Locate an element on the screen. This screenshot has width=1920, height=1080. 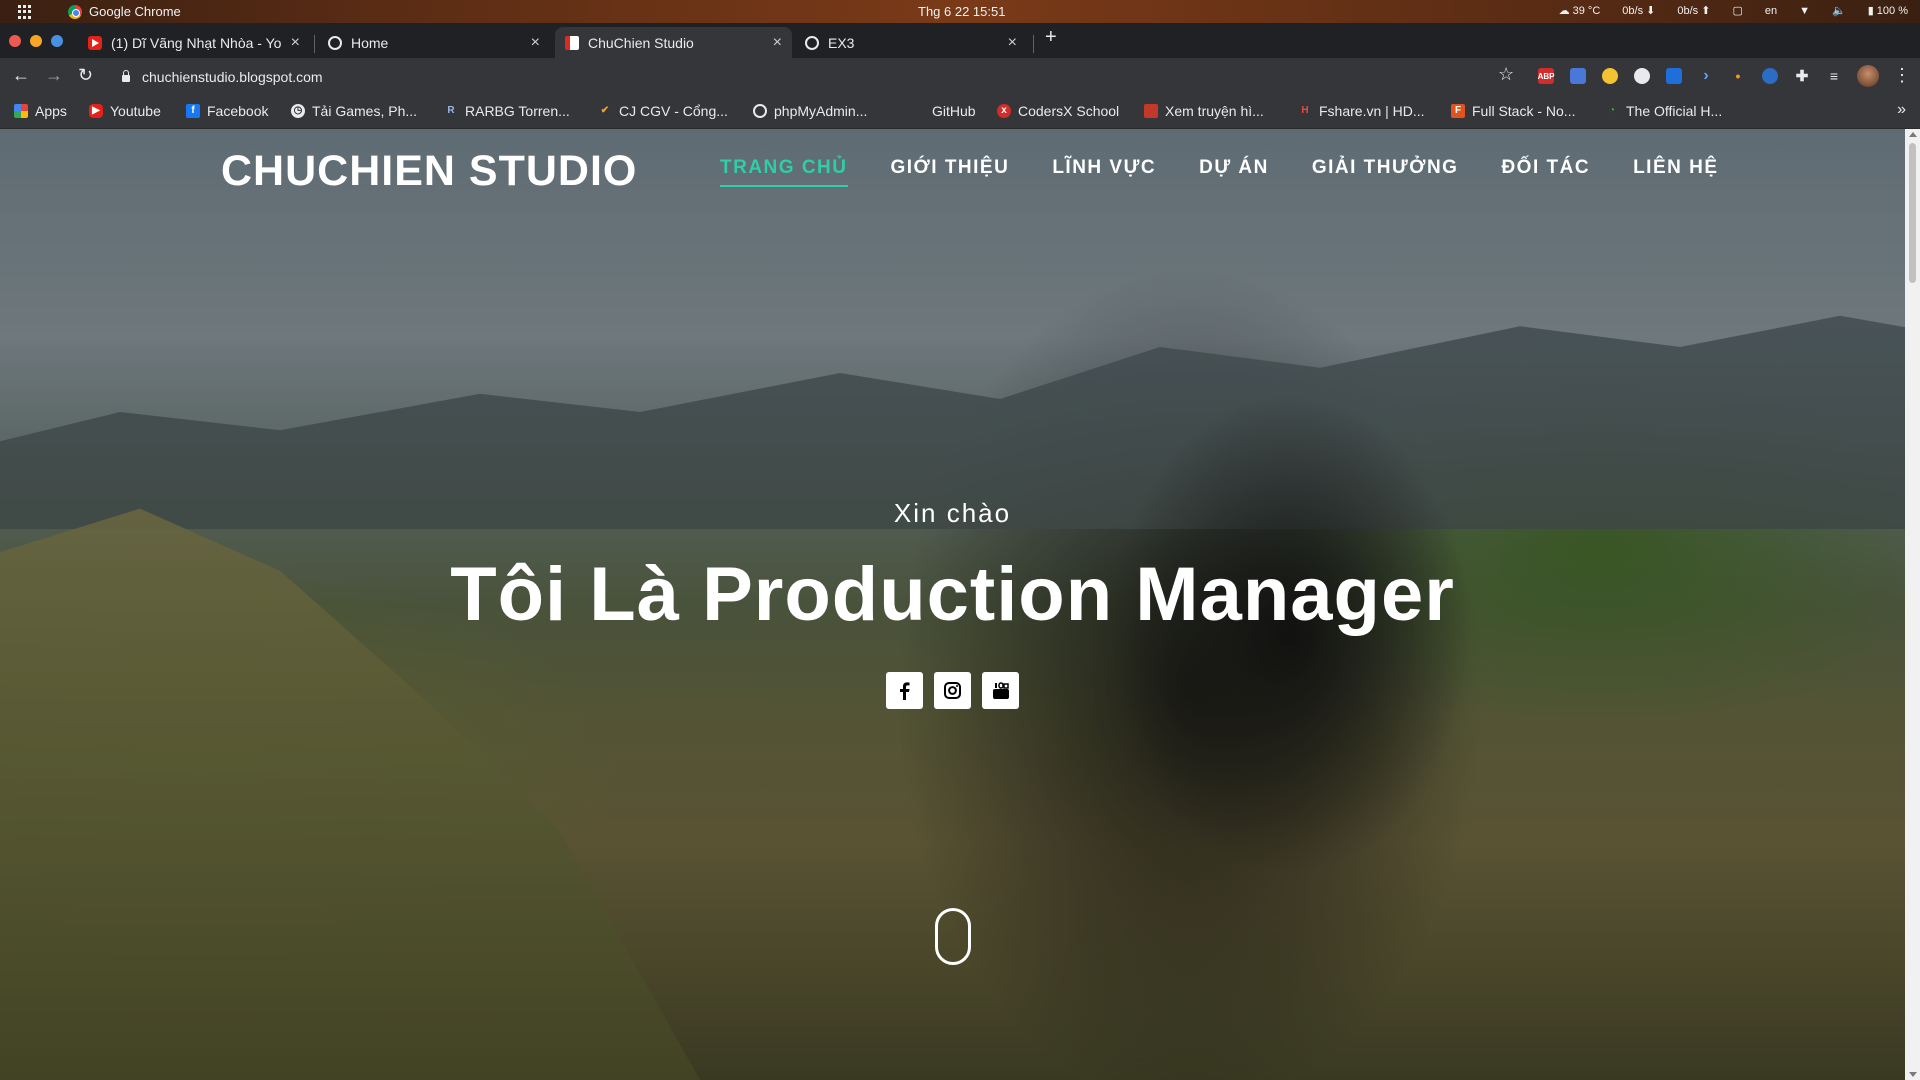
facebook-icon: f is located at coordinates (193, 111).